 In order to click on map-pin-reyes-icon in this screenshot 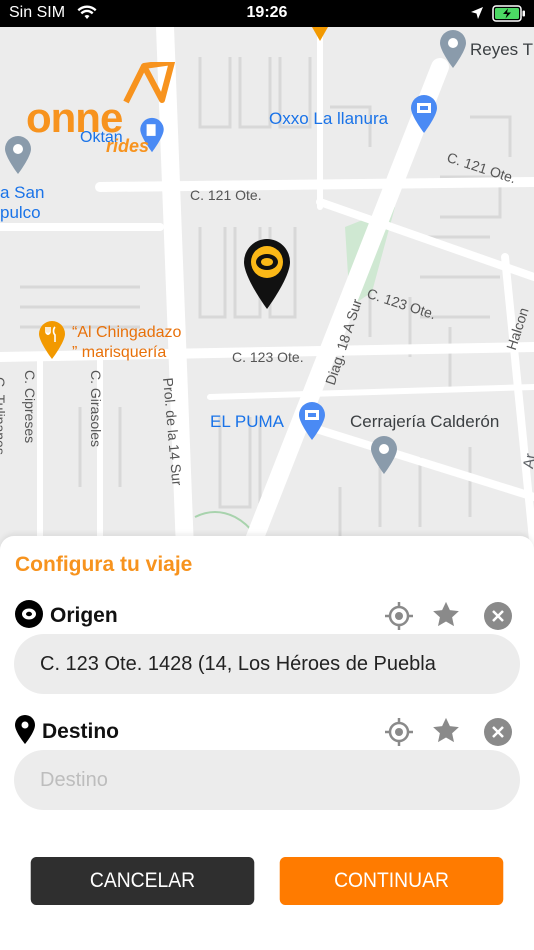, I will do `click(453, 51)`.